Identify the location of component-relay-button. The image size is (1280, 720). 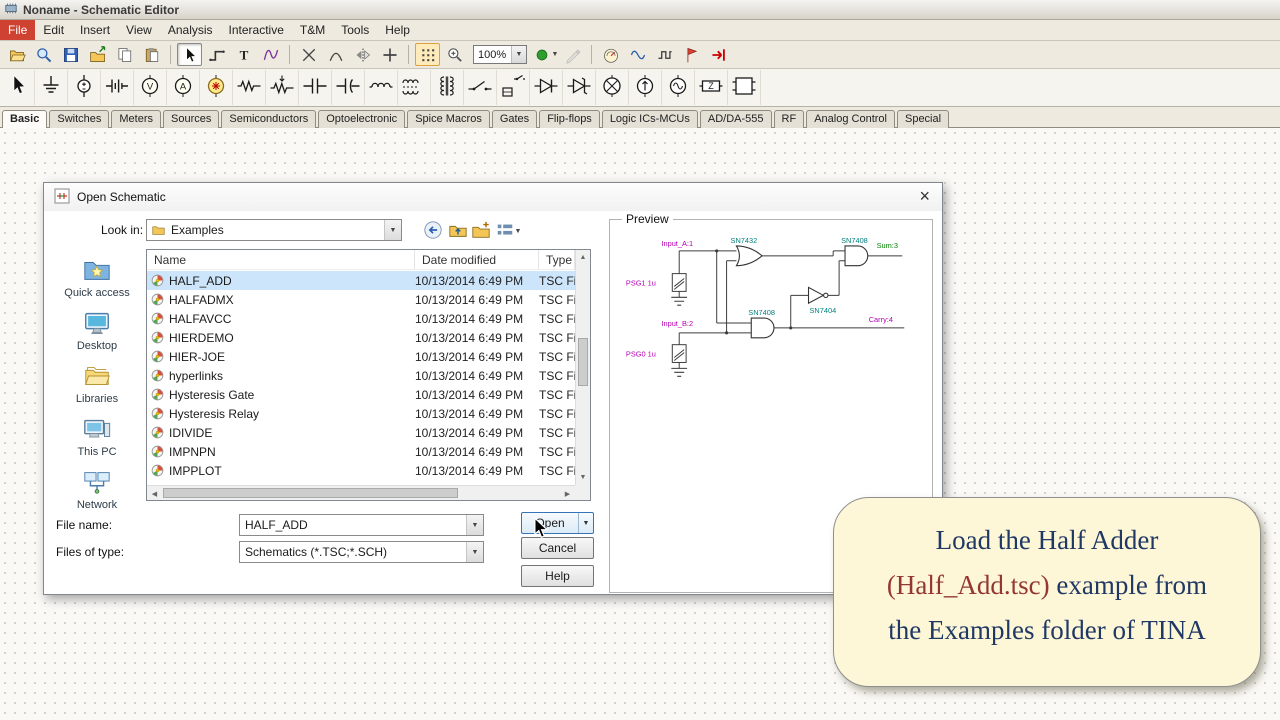
(513, 87).